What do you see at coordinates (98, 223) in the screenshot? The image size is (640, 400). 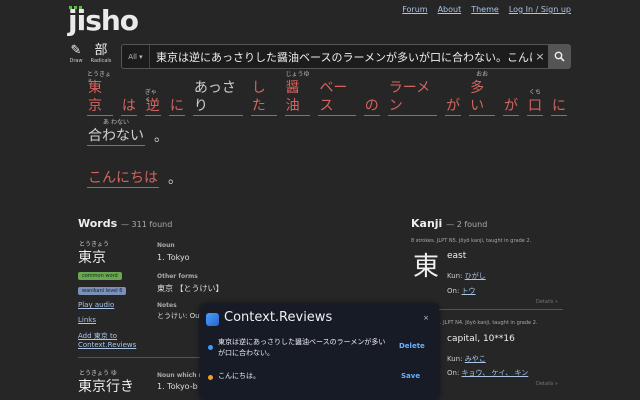 I see `words-title: Words` at bounding box center [98, 223].